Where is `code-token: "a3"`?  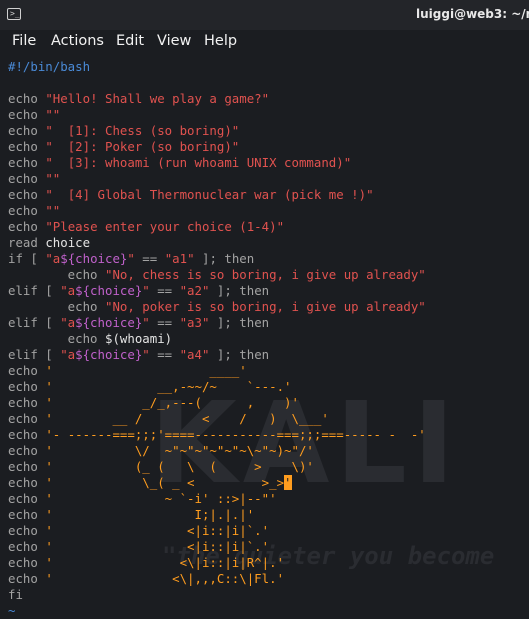 code-token: "a3" is located at coordinates (194, 322).